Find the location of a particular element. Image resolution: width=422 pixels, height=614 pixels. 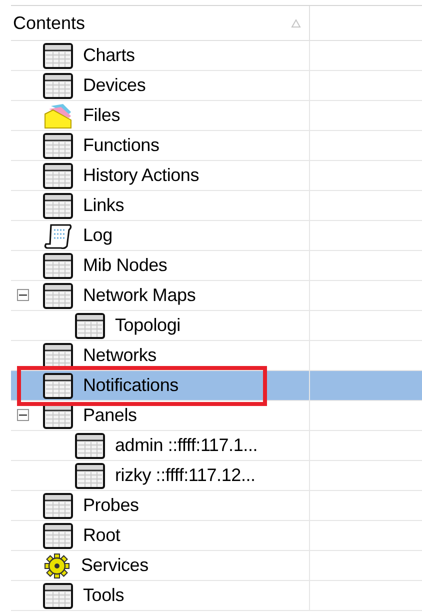

tree-item-label: Files is located at coordinates (101, 115).